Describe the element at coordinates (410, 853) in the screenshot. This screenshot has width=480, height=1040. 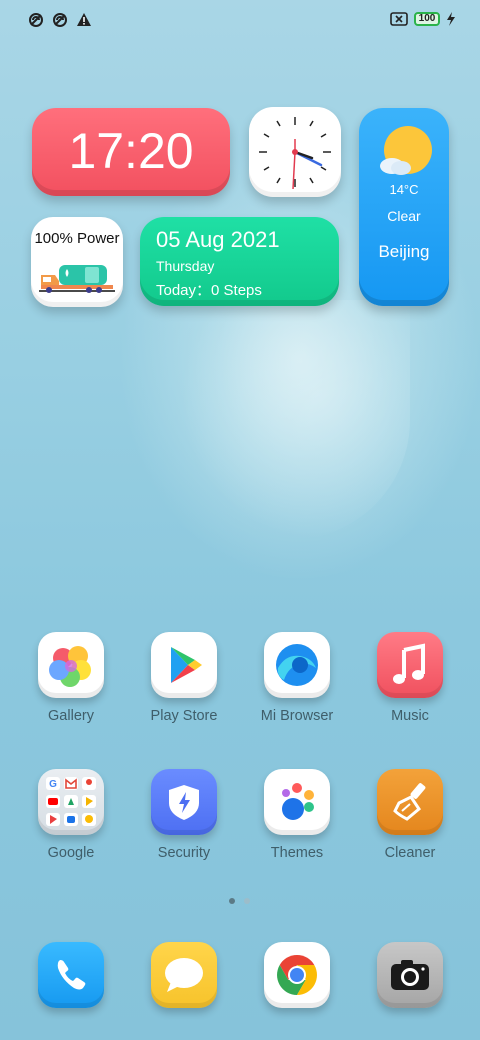
I see `app-label: Cleaner` at that location.